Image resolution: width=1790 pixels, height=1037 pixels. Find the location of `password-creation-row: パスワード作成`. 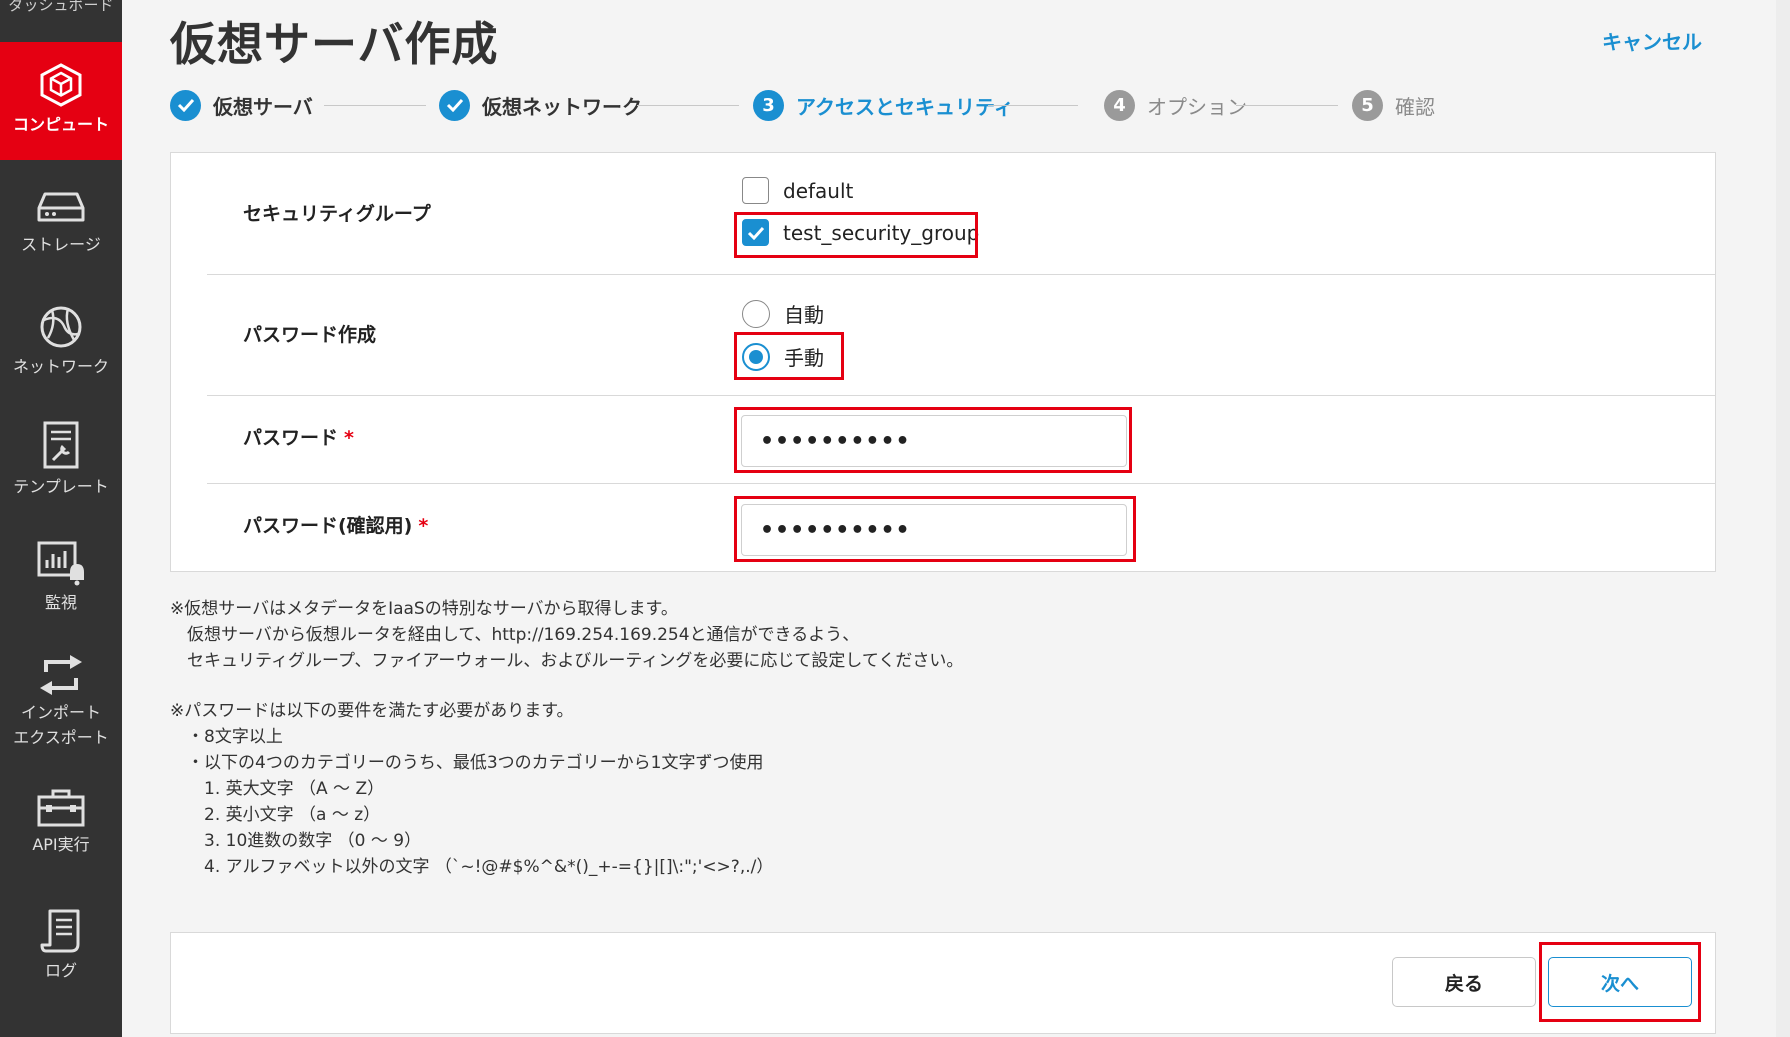

password-creation-row: パスワード作成 is located at coordinates (961, 335).